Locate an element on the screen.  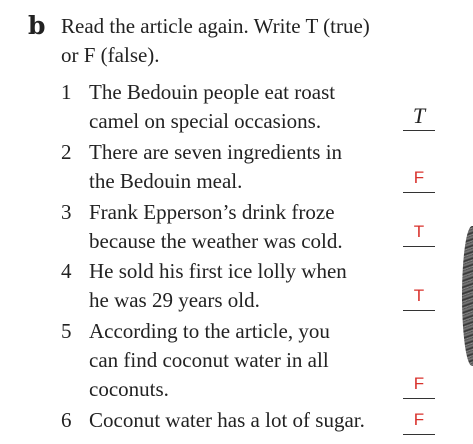
statement-line: There are seven ingredients in is located at coordinates (216, 152).